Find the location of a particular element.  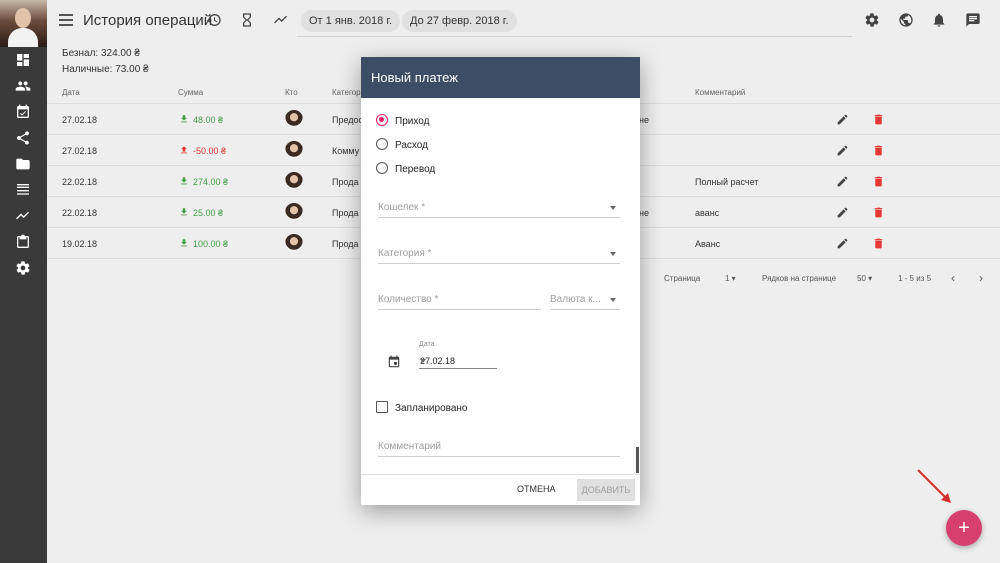

dialog-title: Новый платеж is located at coordinates (500, 77).